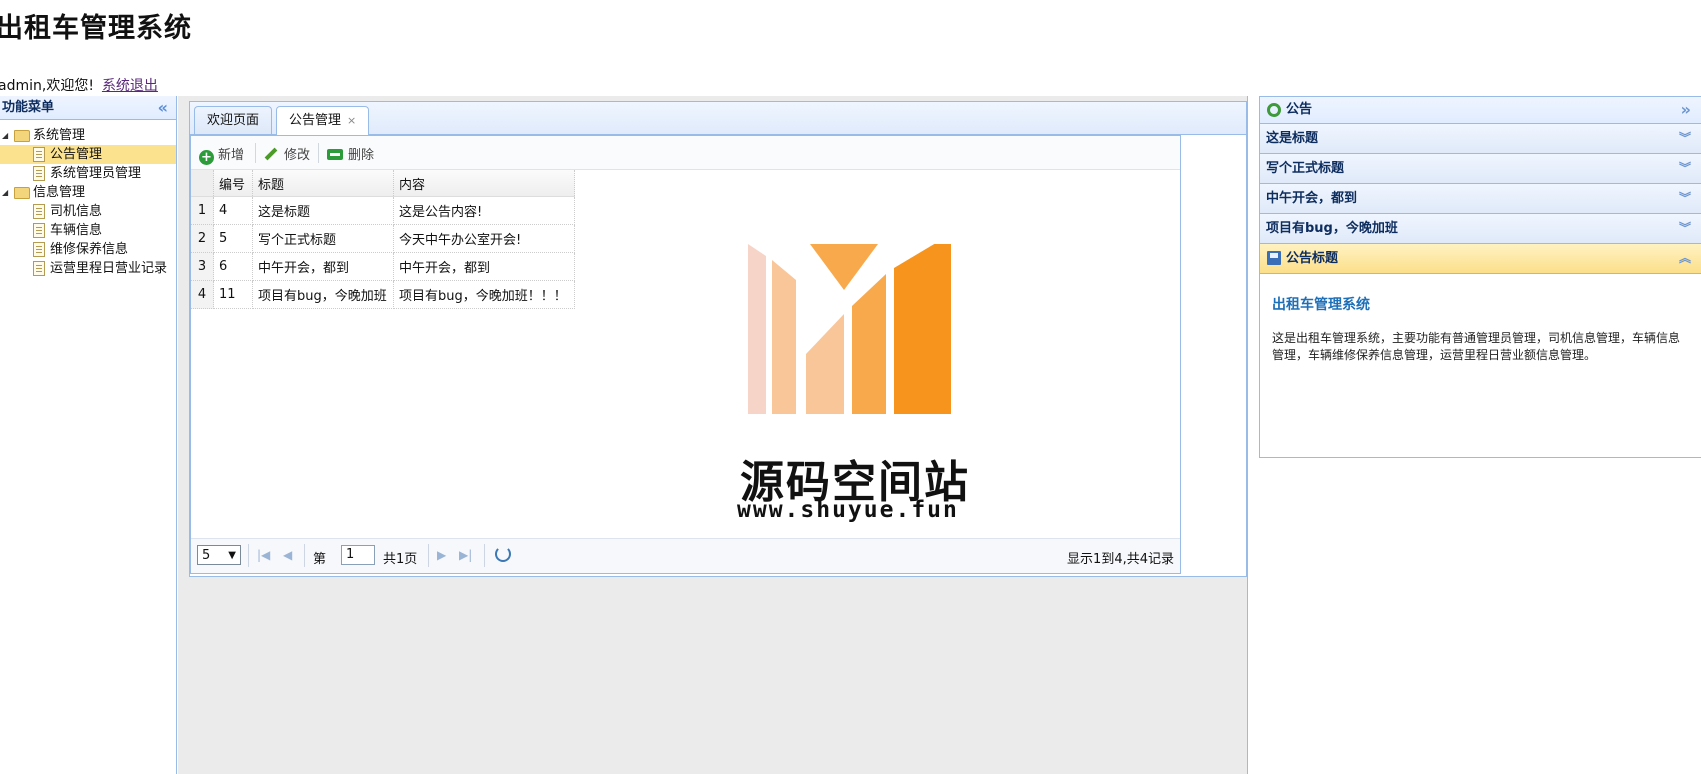 The height and width of the screenshot is (774, 1701). I want to click on tab-welcome: 欢迎页面, so click(233, 120).